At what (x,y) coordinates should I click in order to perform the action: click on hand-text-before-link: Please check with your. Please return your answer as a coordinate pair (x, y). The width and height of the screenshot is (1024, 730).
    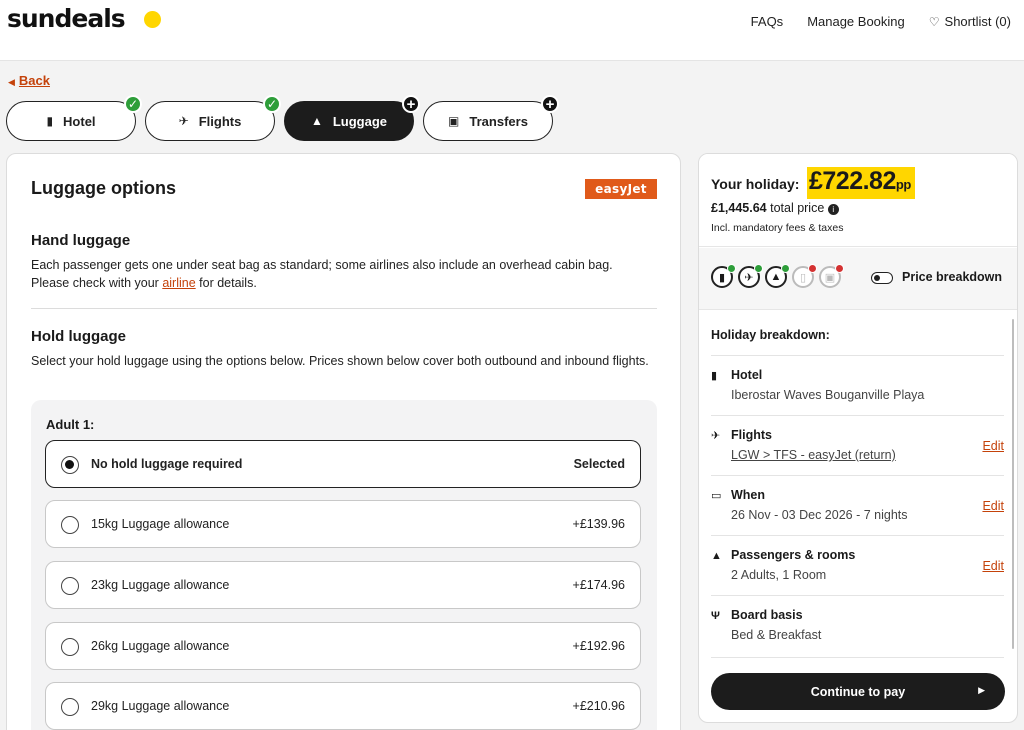
    Looking at the image, I should click on (97, 283).